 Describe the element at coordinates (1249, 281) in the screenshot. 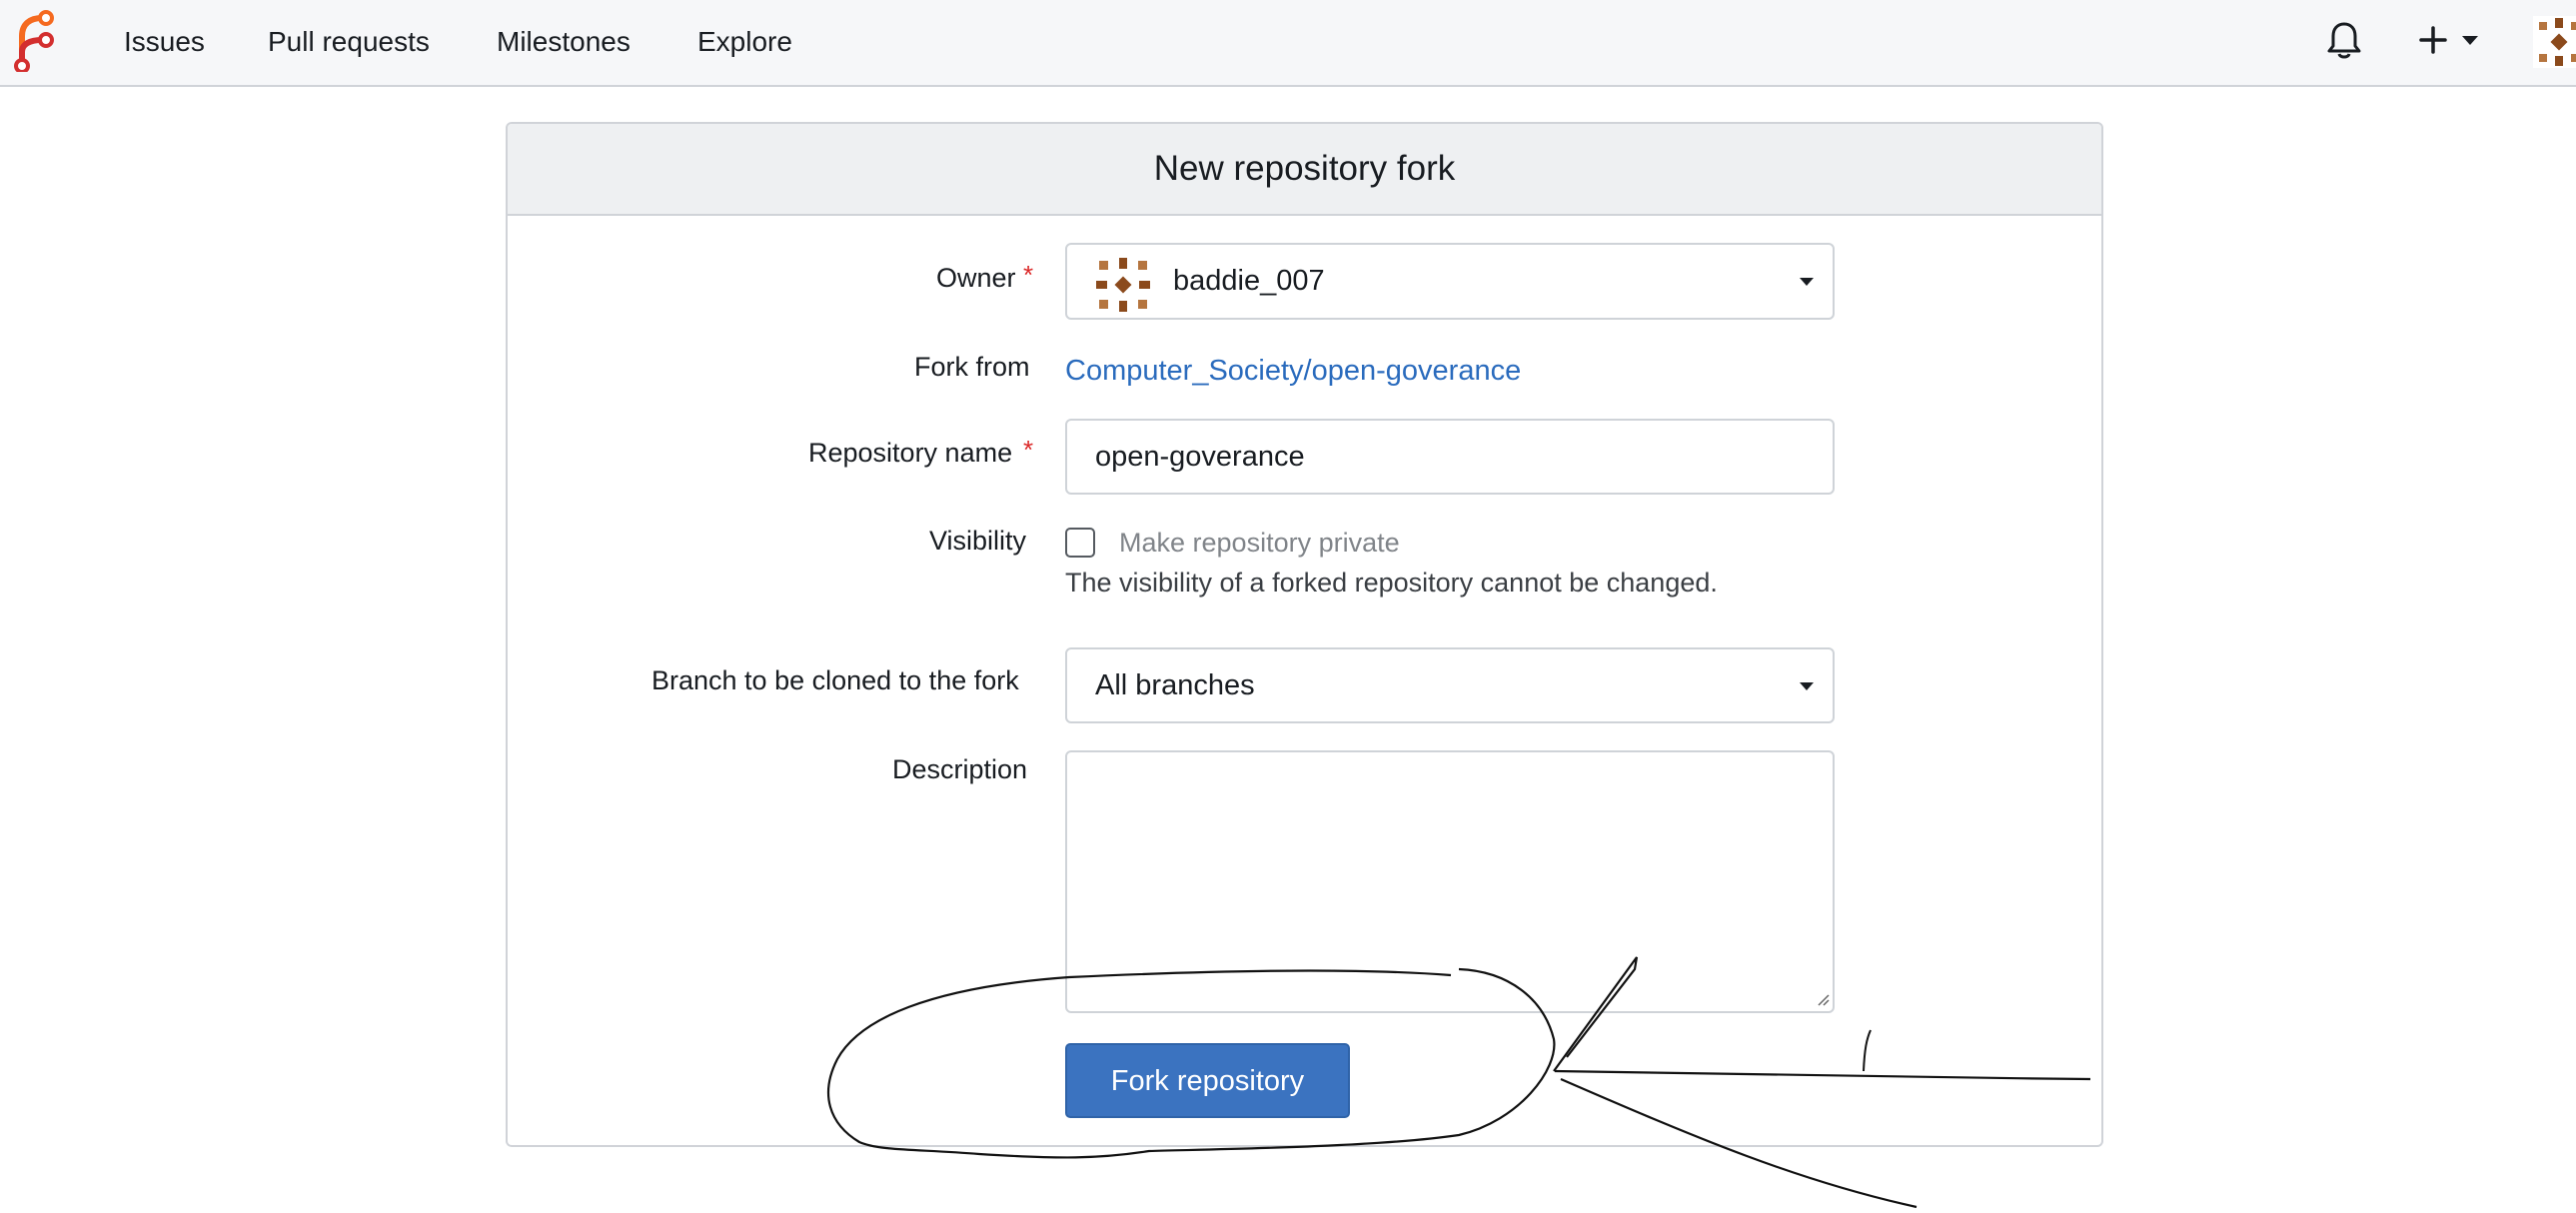

I see `owner-value: baddie_007` at that location.